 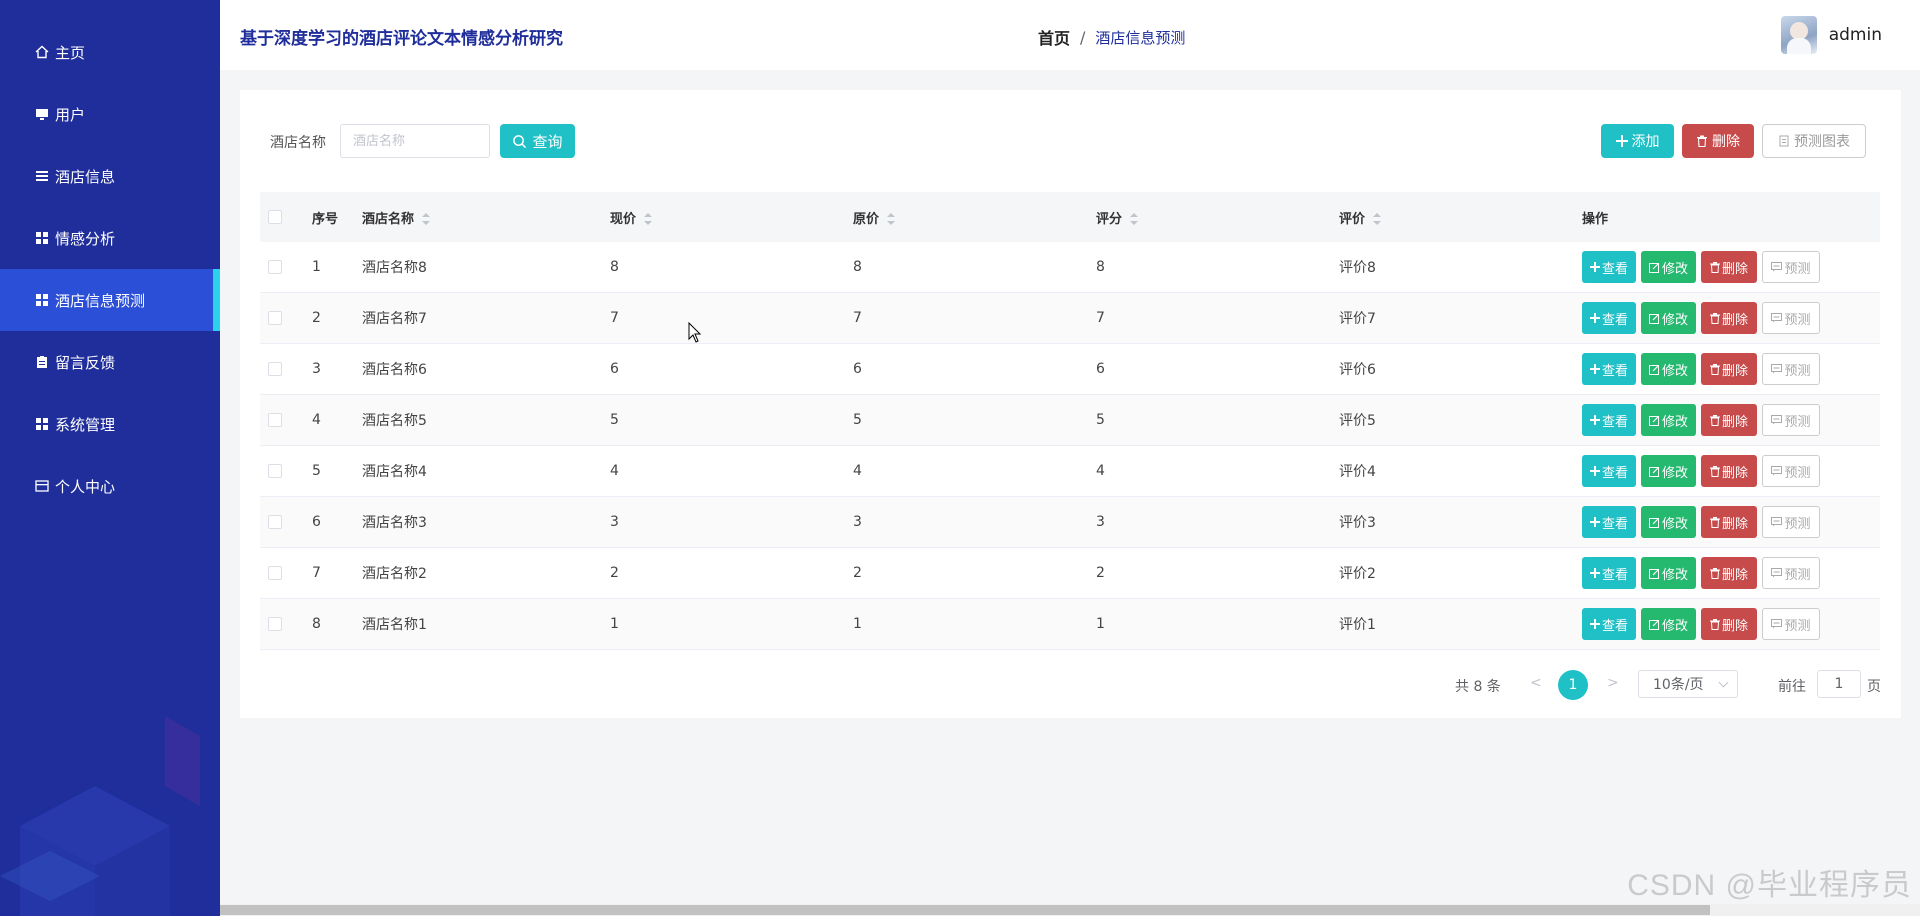 I want to click on sidebar-item-hotel-info: 酒店信息, so click(x=110, y=176).